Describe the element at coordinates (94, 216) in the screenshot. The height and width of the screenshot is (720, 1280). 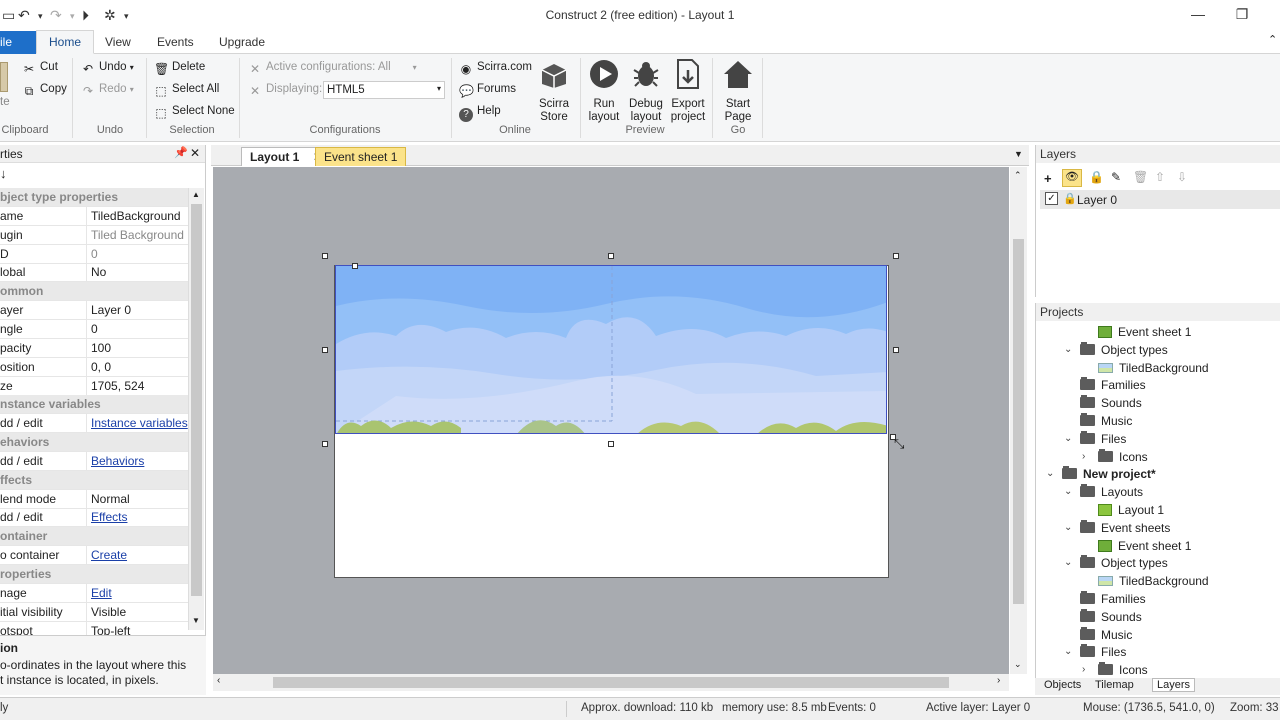
I see `property-row: ame TiledBackground` at that location.